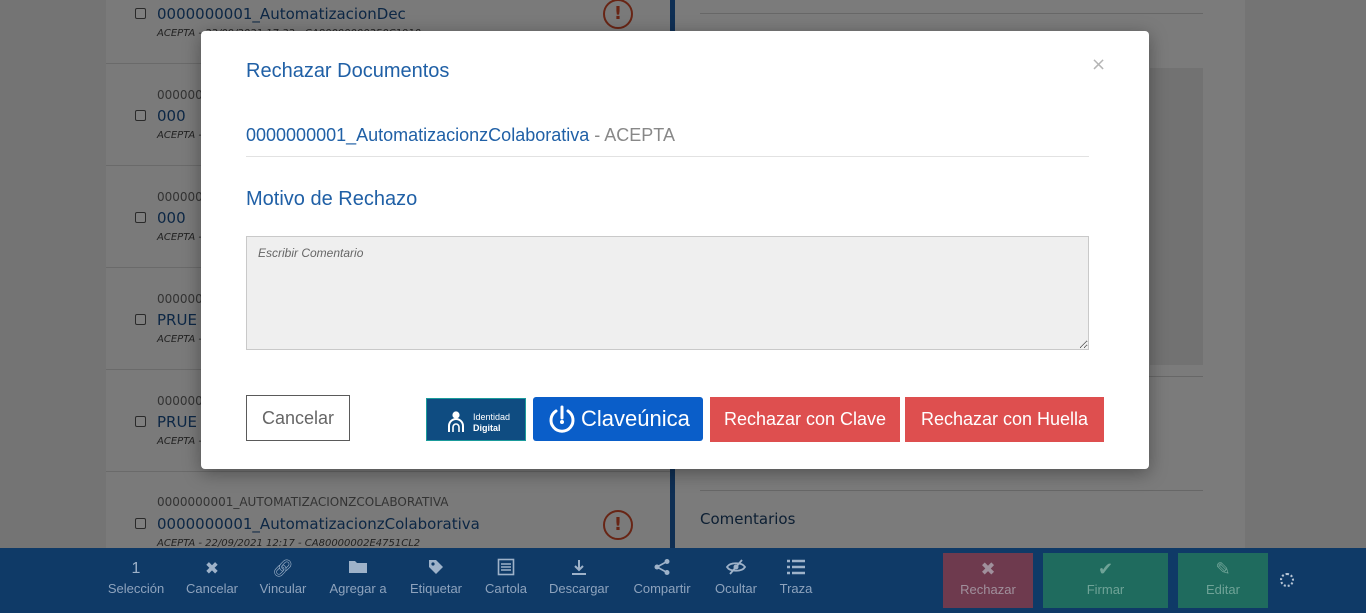 This screenshot has width=1366, height=613. Describe the element at coordinates (506, 569) in the screenshot. I see `list-box-icon` at that location.